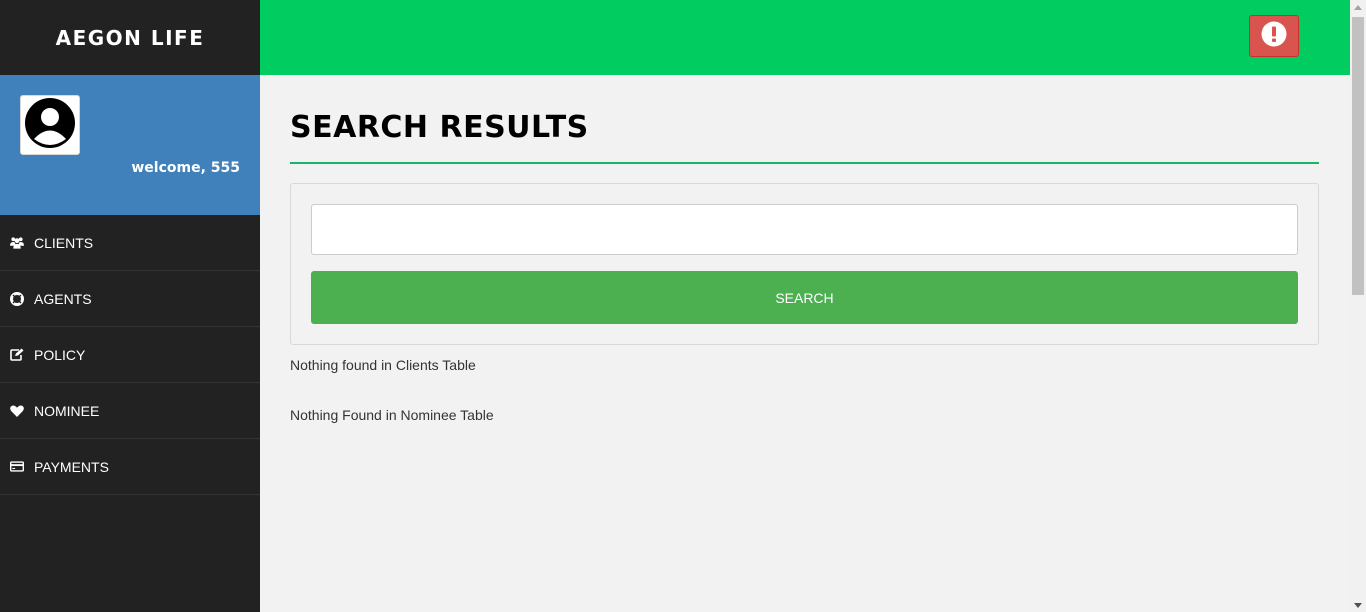  What do you see at coordinates (805, 37) in the screenshot?
I see `top-bar` at bounding box center [805, 37].